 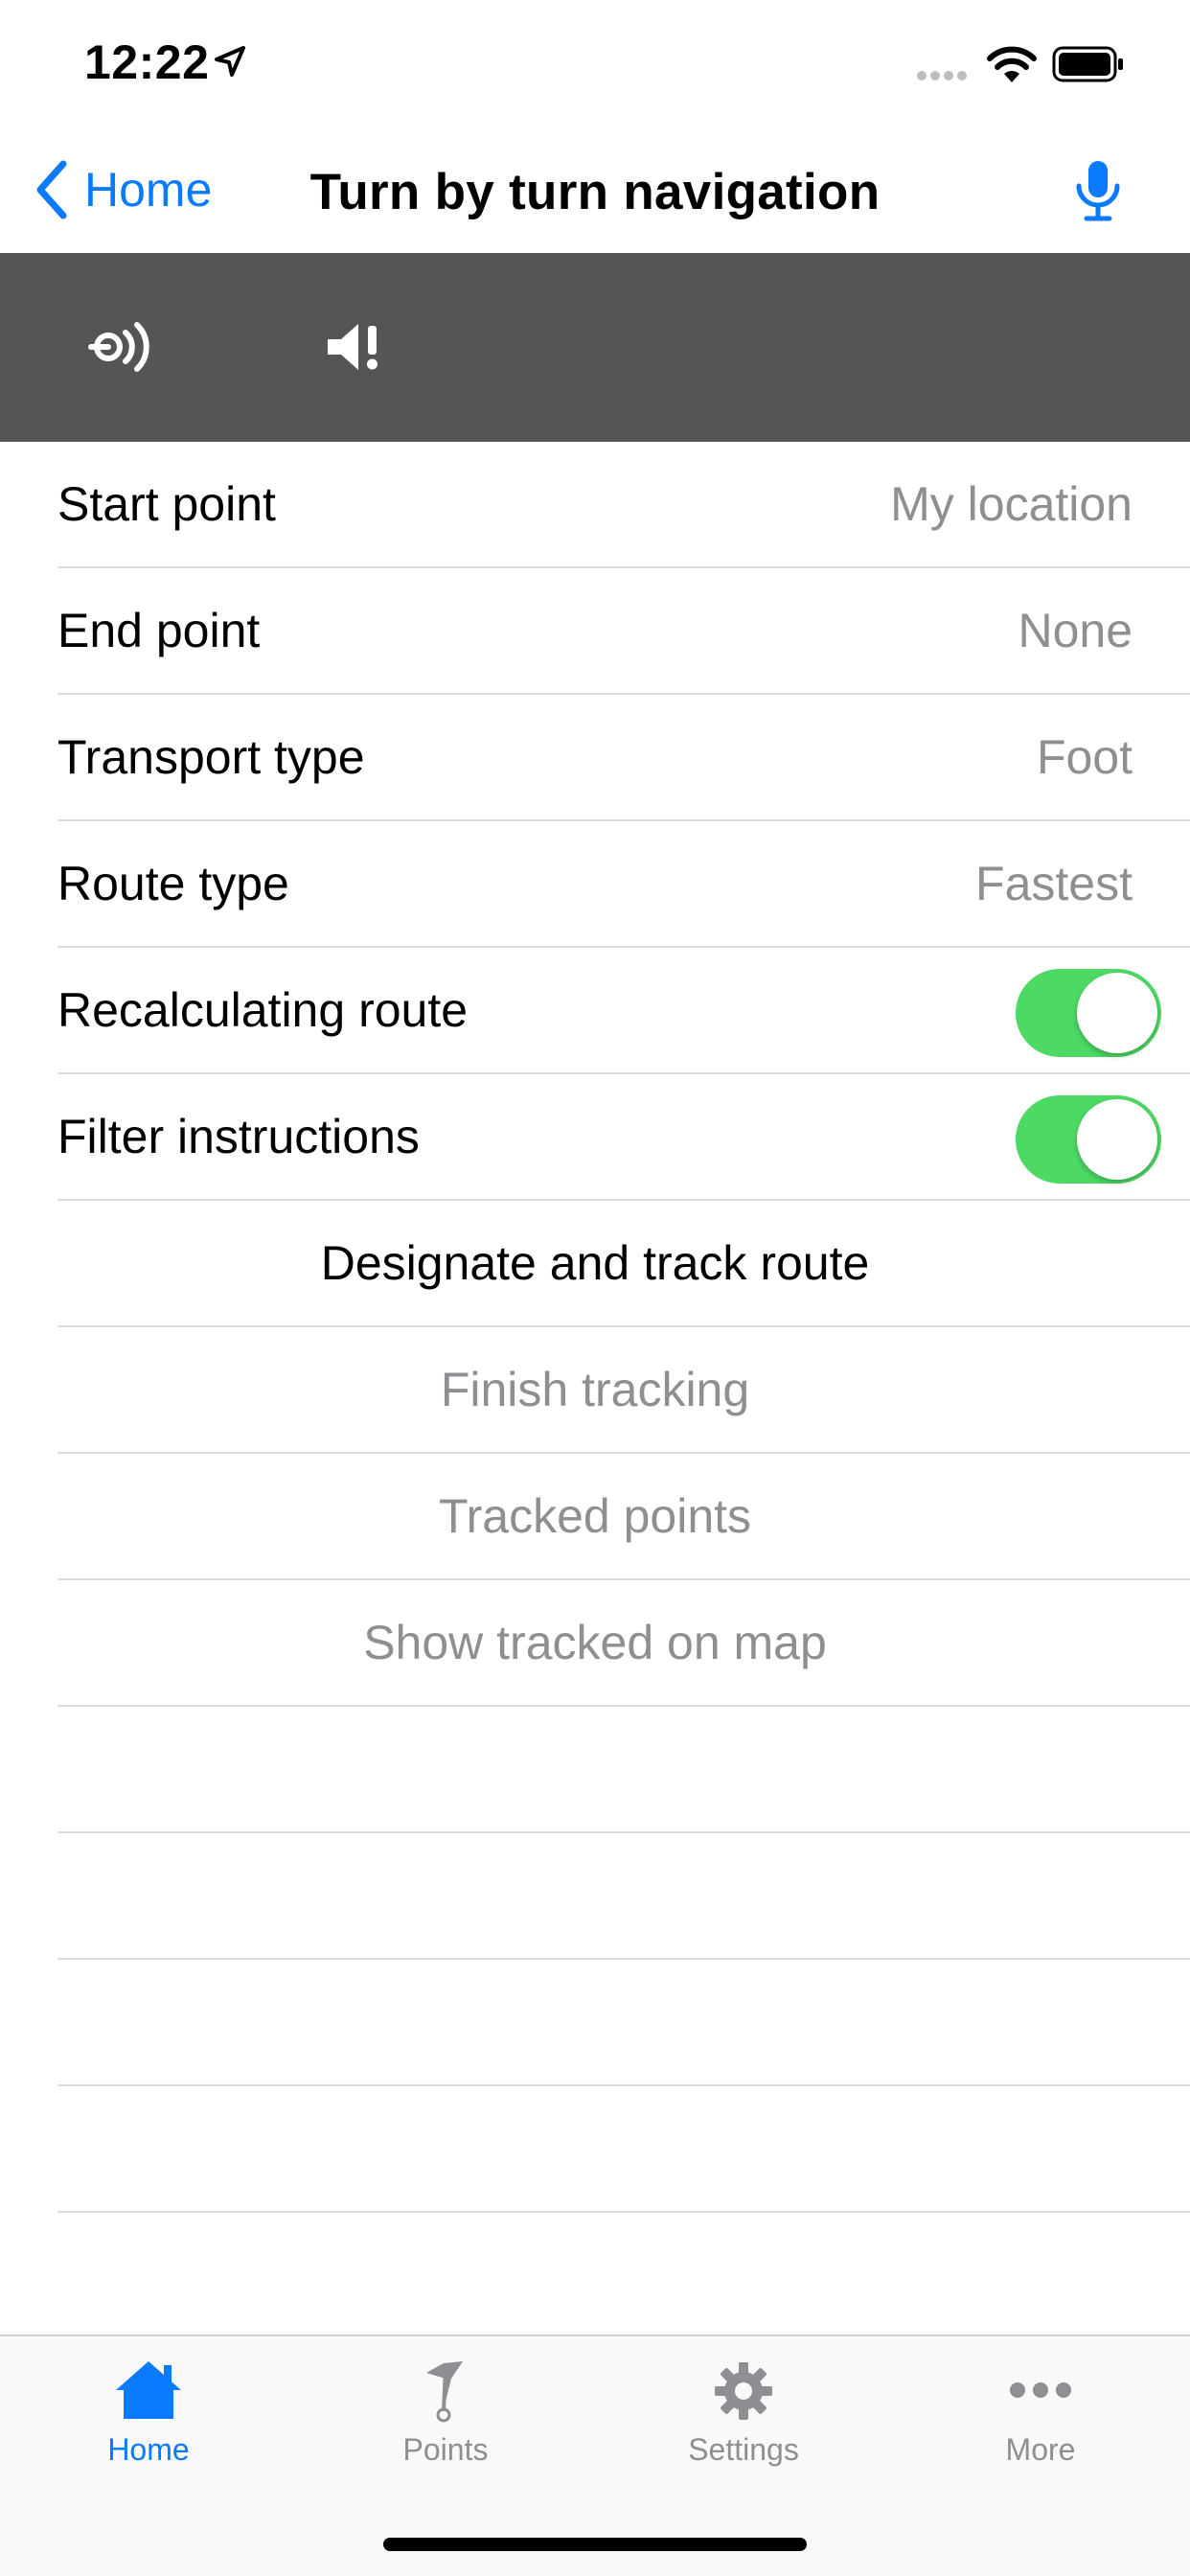 I want to click on designate-route-button: Designate and track route, so click(x=623, y=1264).